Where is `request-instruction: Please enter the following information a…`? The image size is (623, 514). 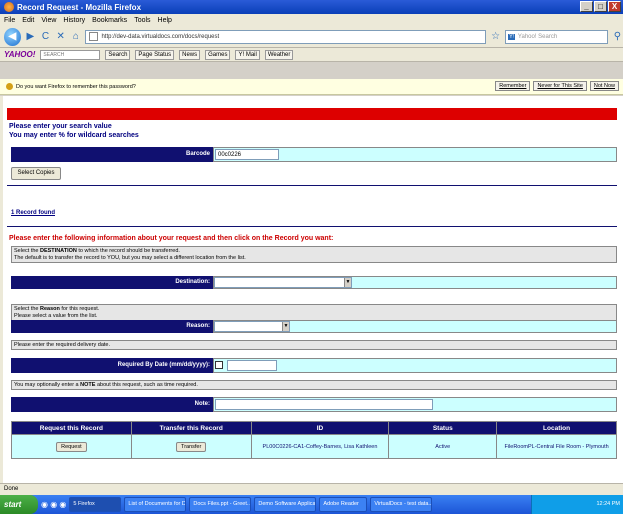 request-instruction: Please enter the following information a… is located at coordinates (171, 238).